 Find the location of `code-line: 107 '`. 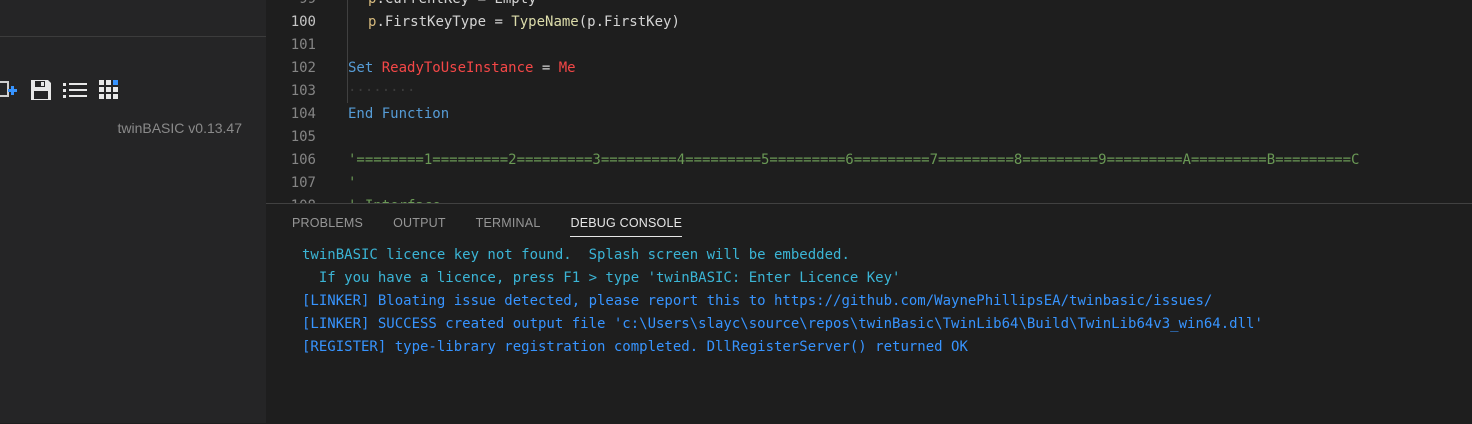

code-line: 107 ' is located at coordinates (869, 183).